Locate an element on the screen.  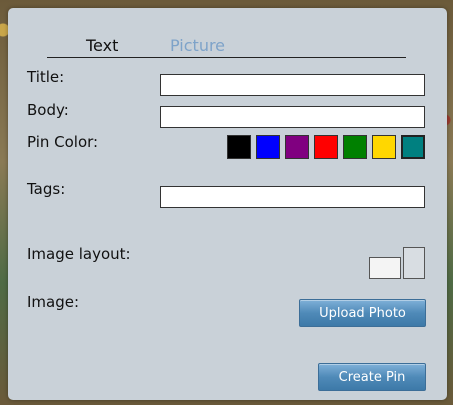
pin-color-picker is located at coordinates (326, 147).